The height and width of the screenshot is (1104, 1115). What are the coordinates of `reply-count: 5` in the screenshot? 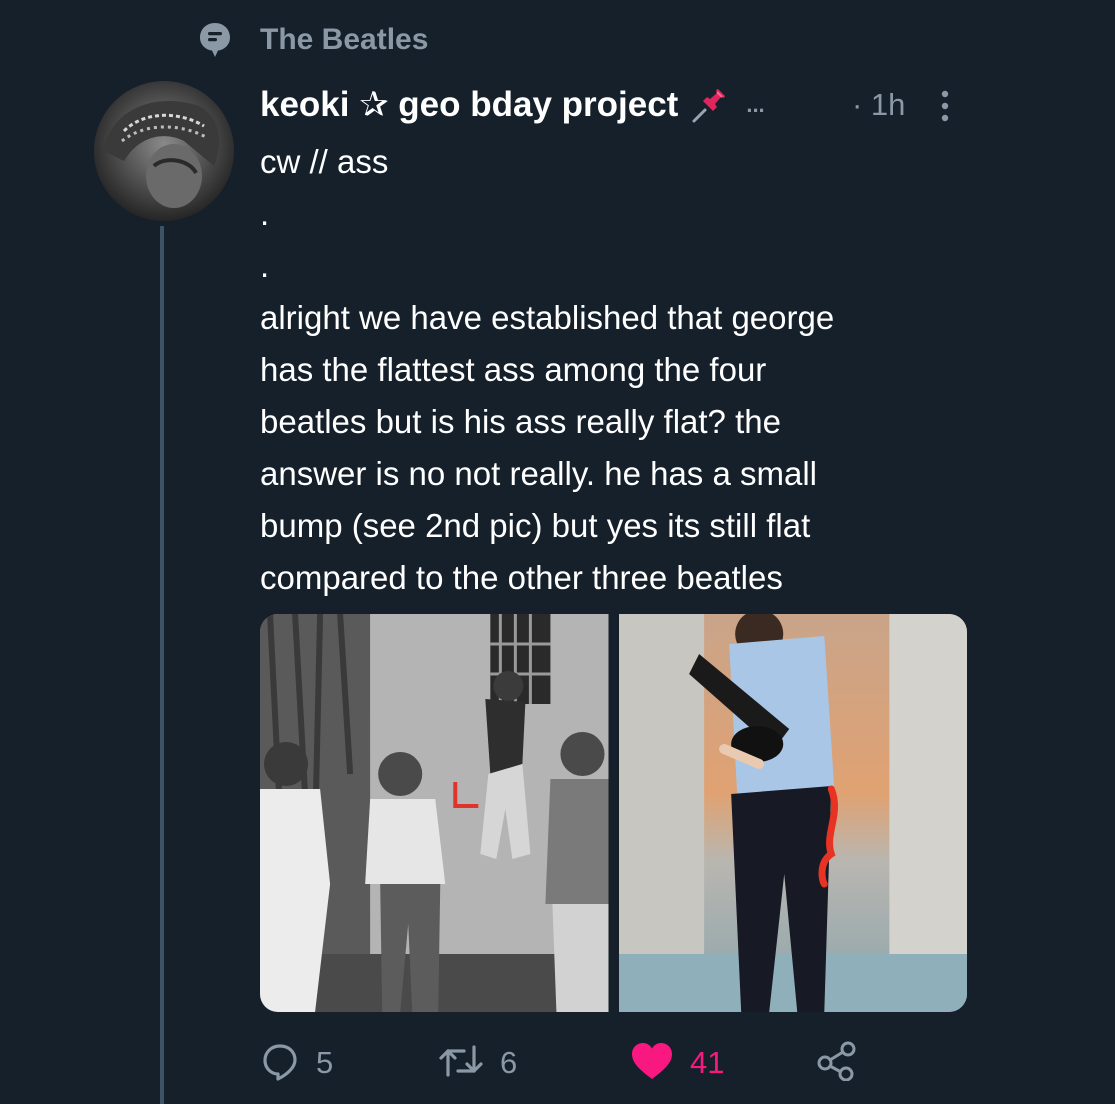 It's located at (325, 1062).